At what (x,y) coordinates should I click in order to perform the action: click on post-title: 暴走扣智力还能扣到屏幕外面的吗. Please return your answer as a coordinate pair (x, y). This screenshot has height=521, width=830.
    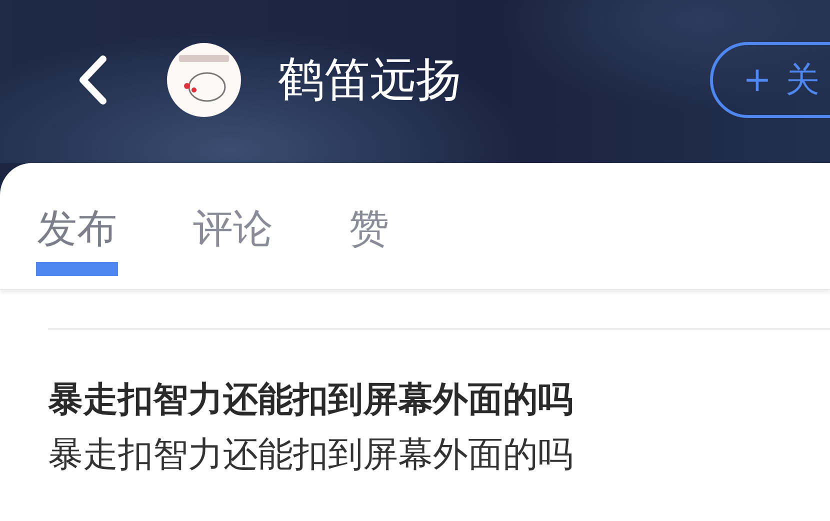
    Looking at the image, I should click on (439, 400).